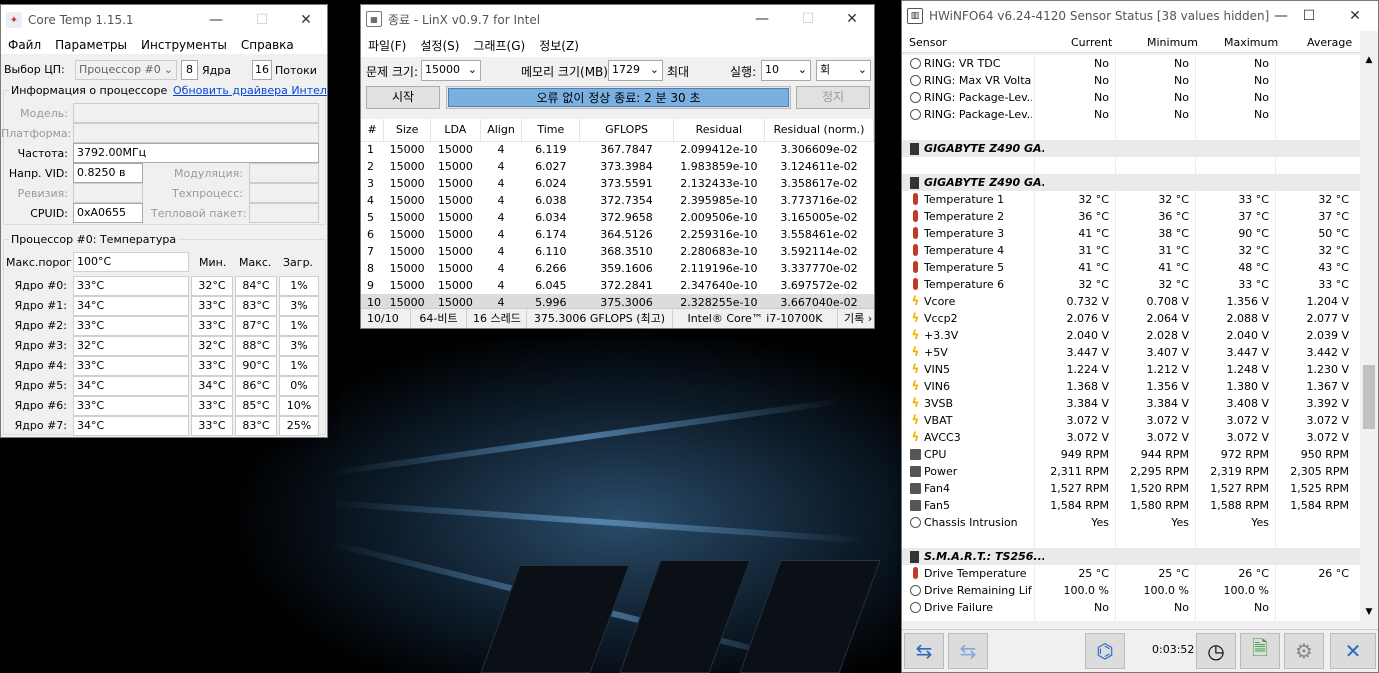 This screenshot has width=1379, height=673. I want to click on col-header: Residual (norm.), so click(819, 130).